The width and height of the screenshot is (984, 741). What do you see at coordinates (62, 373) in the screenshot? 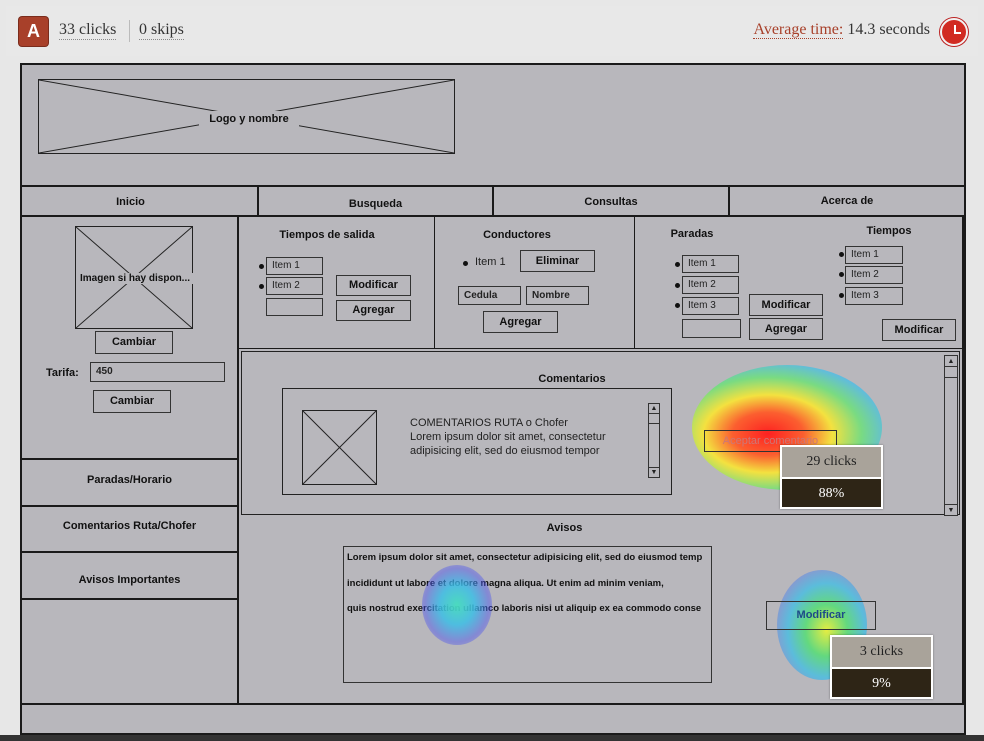
I see `tarifa-label: Tarifa:` at bounding box center [62, 373].